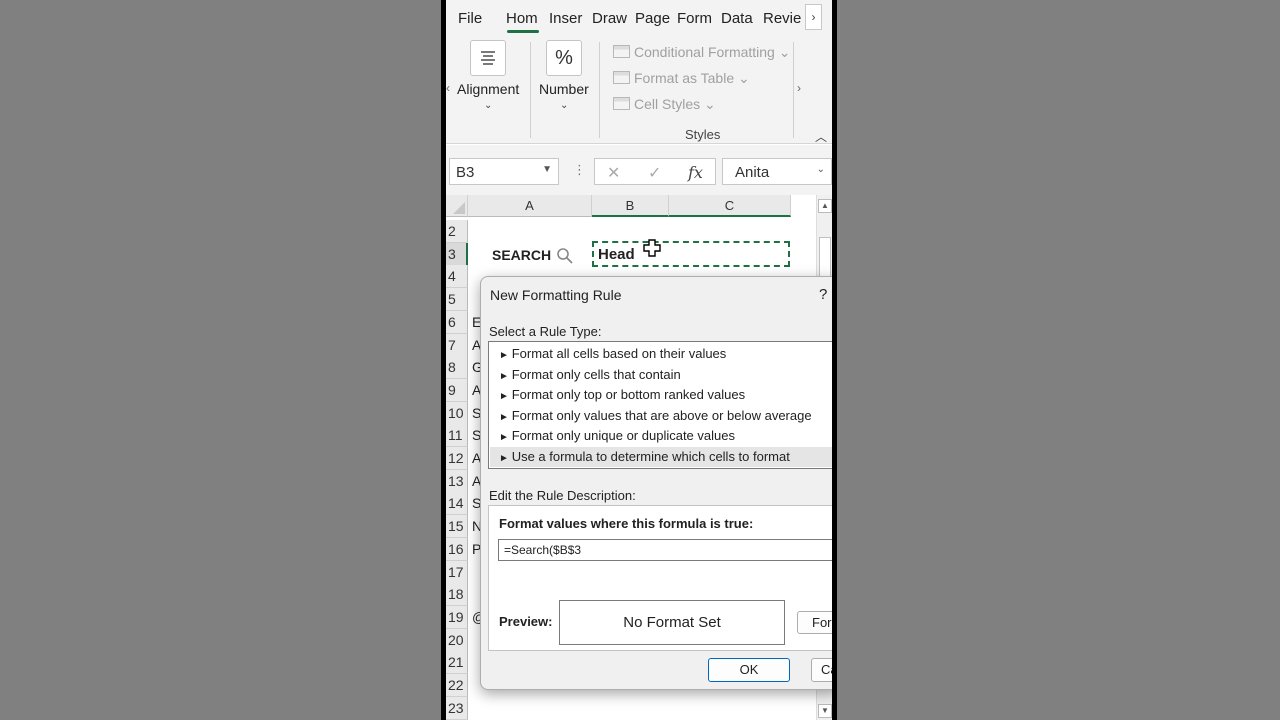 This screenshot has height=720, width=1280. Describe the element at coordinates (457, 685) in the screenshot. I see `row-header: 22` at that location.